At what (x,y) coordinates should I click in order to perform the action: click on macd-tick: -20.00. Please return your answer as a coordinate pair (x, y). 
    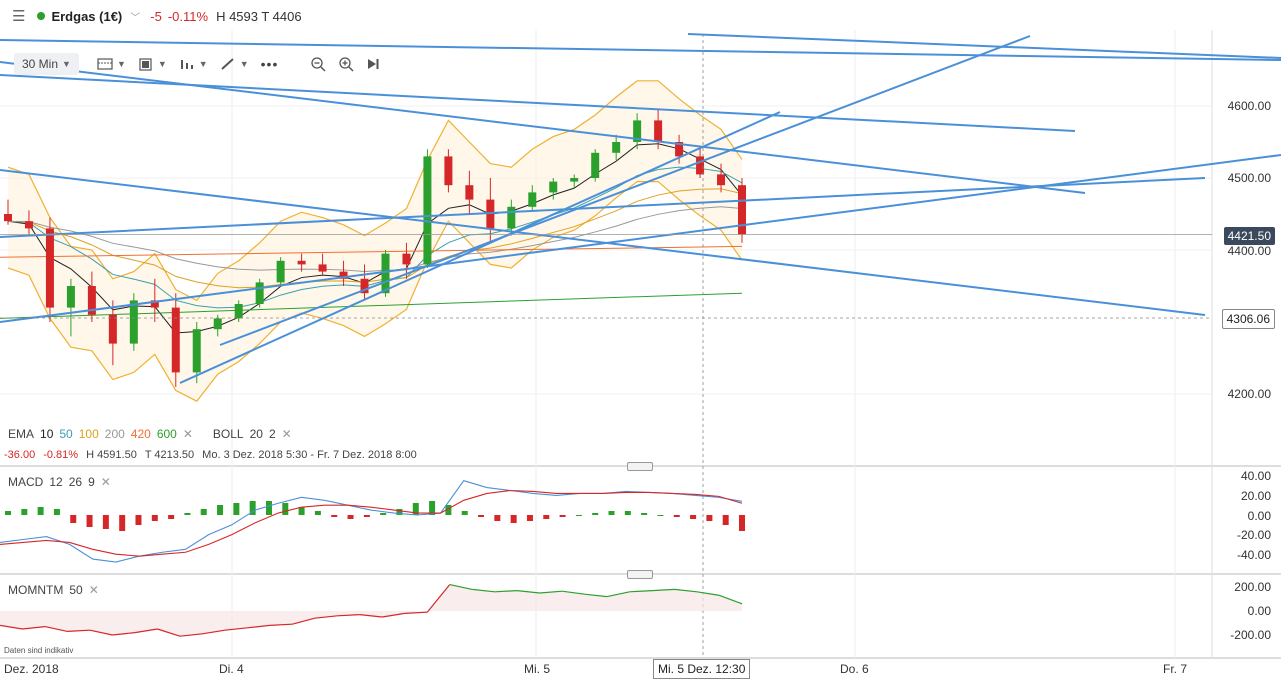
    Looking at the image, I should click on (1253, 535).